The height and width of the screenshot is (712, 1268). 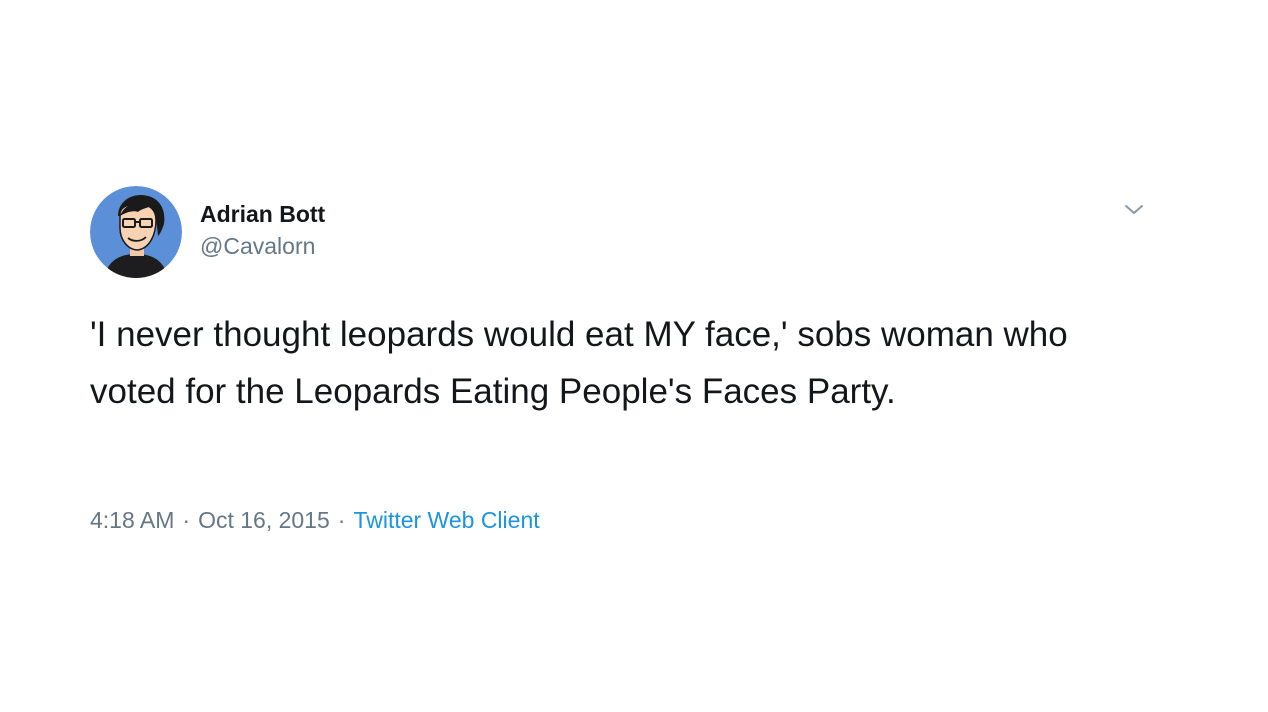 What do you see at coordinates (264, 520) in the screenshot?
I see `tweet-date: Oct 16, 2015` at bounding box center [264, 520].